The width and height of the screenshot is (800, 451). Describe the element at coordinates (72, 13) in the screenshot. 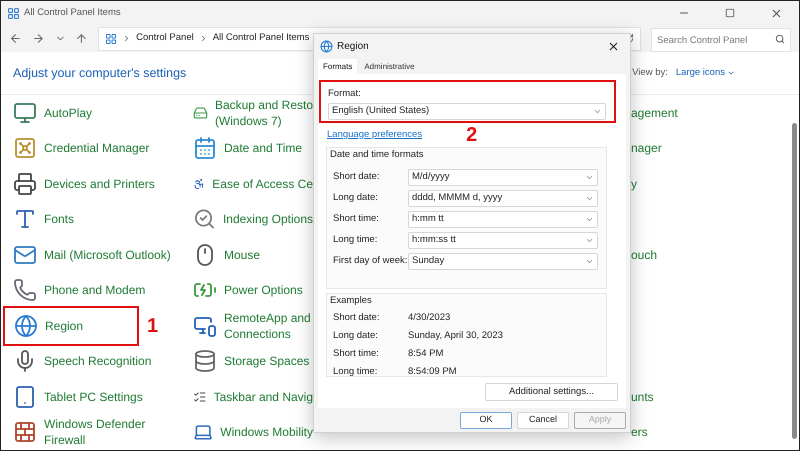

I see `window-title: All Control Panel Items` at that location.